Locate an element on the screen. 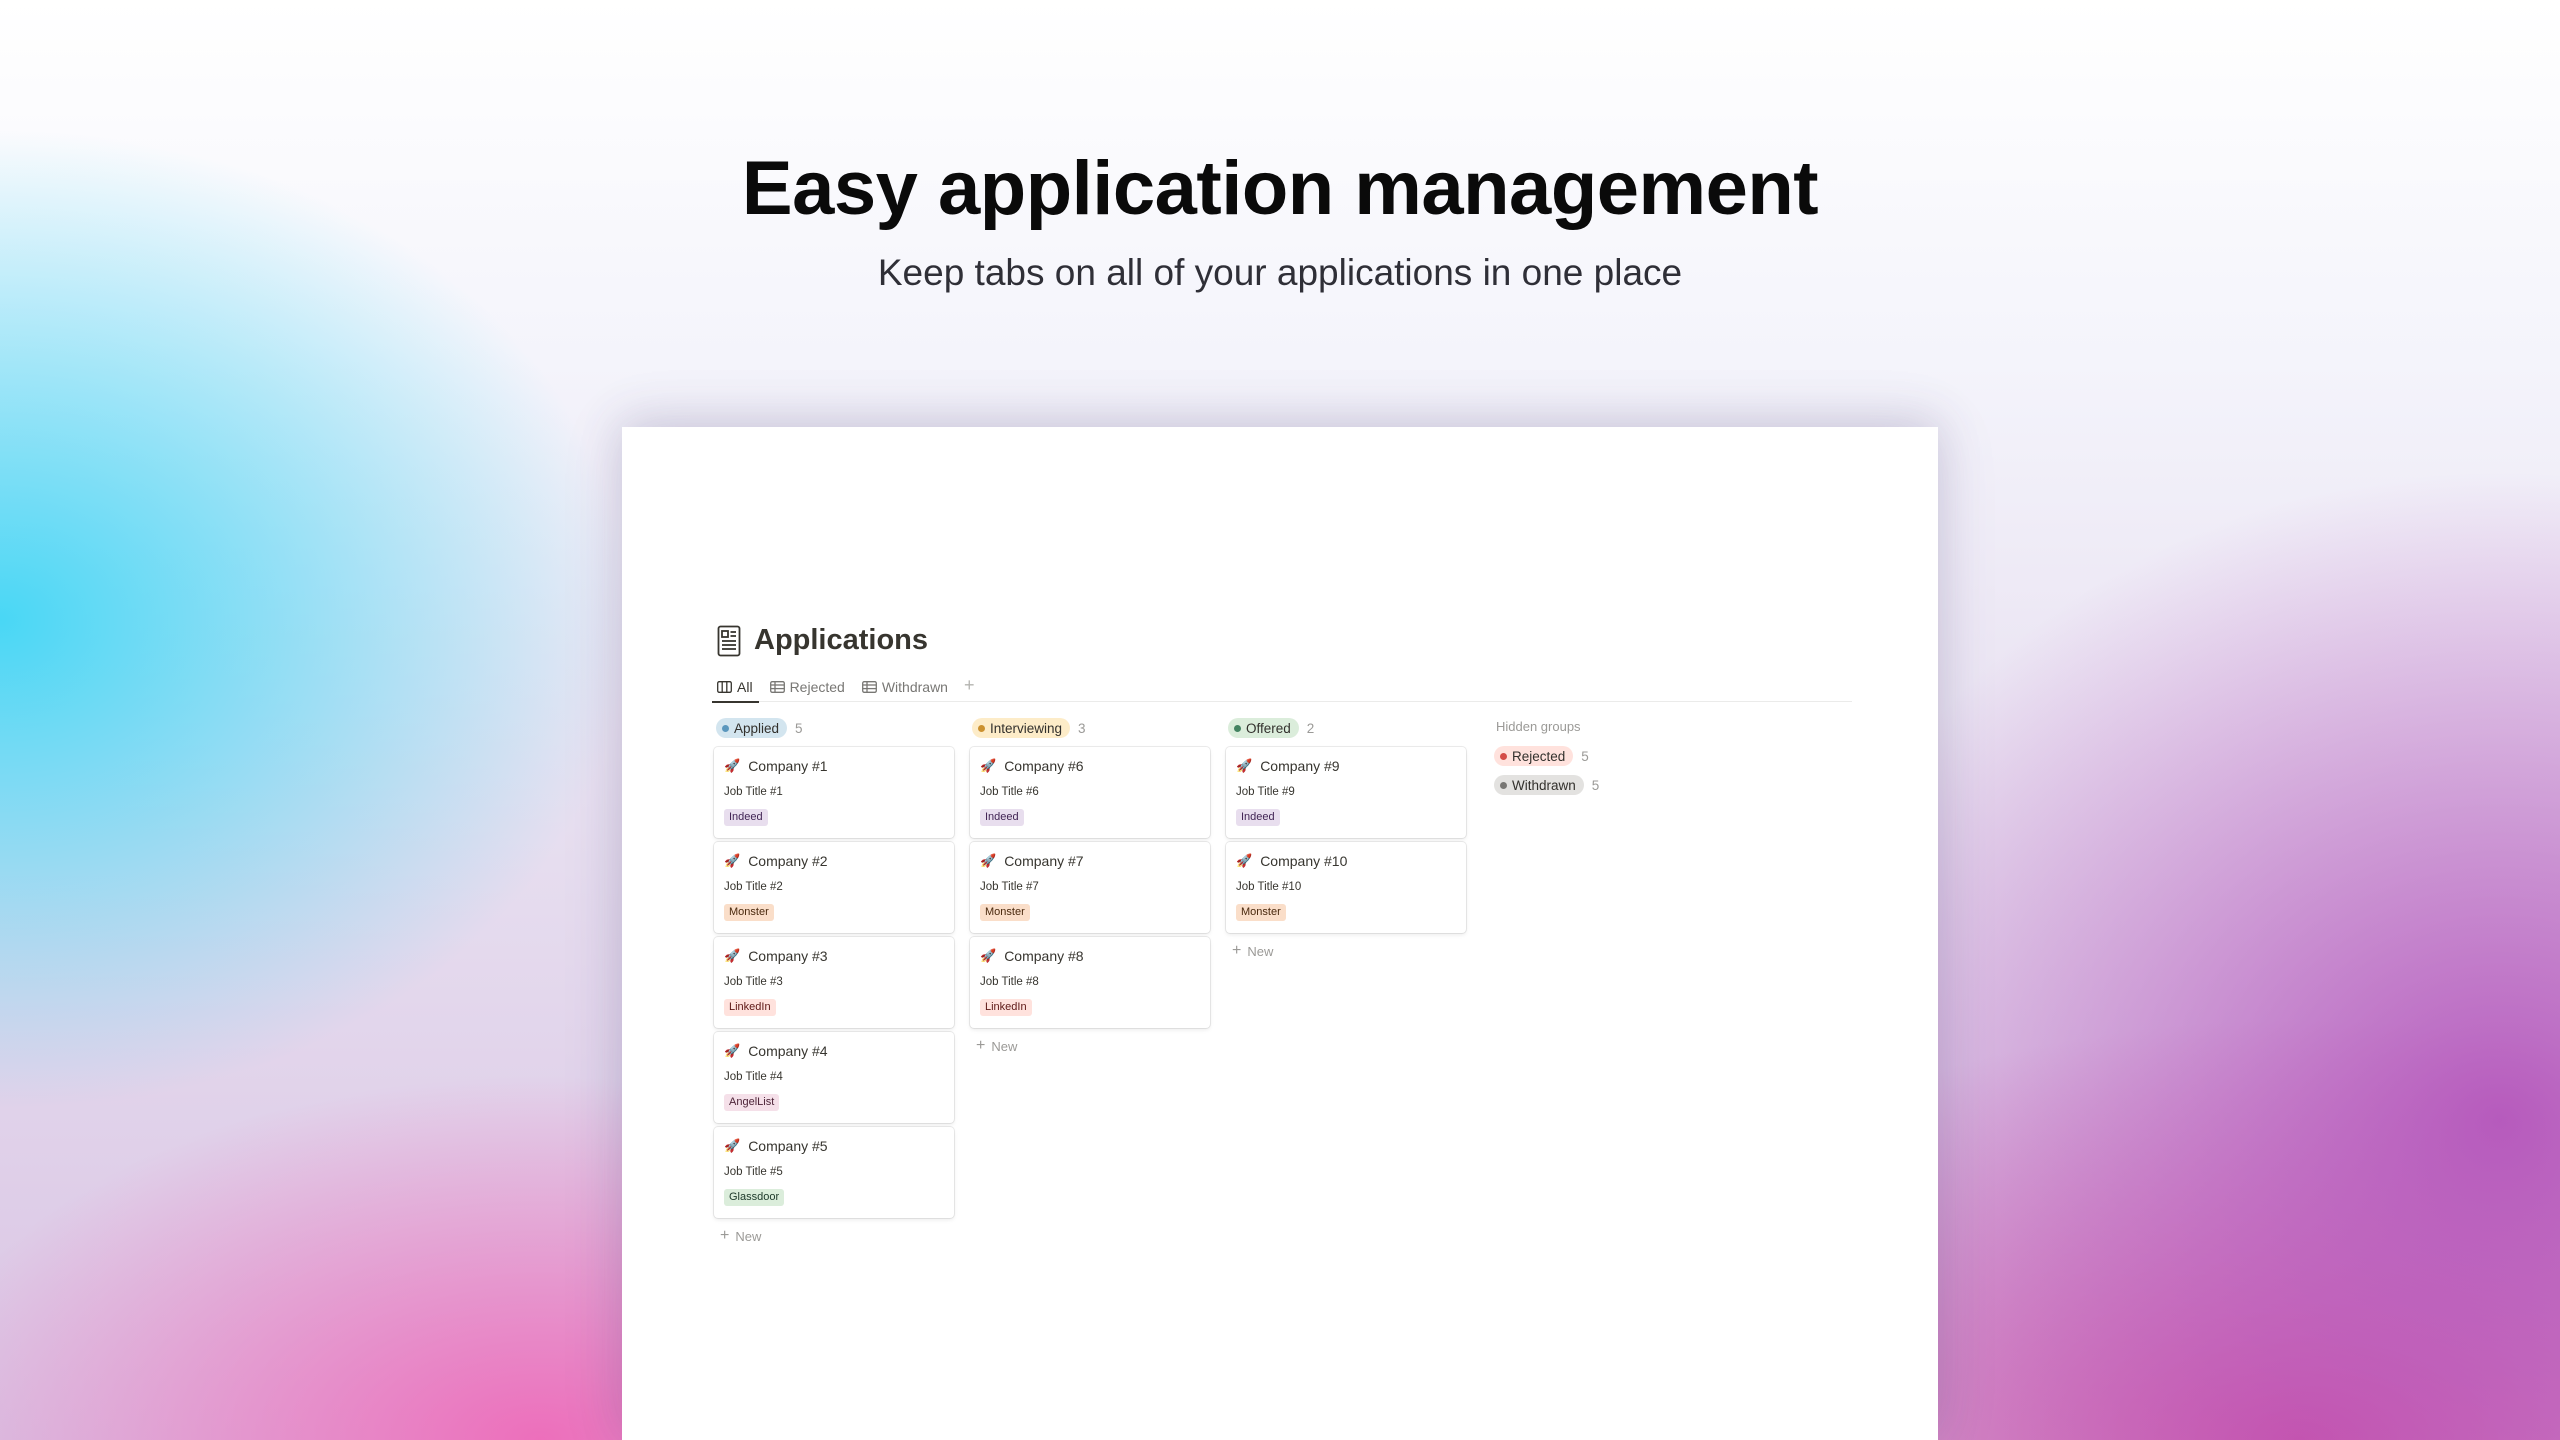 Image resolution: width=2560 pixels, height=1440 pixels. company-name: Company #10 is located at coordinates (1304, 861).